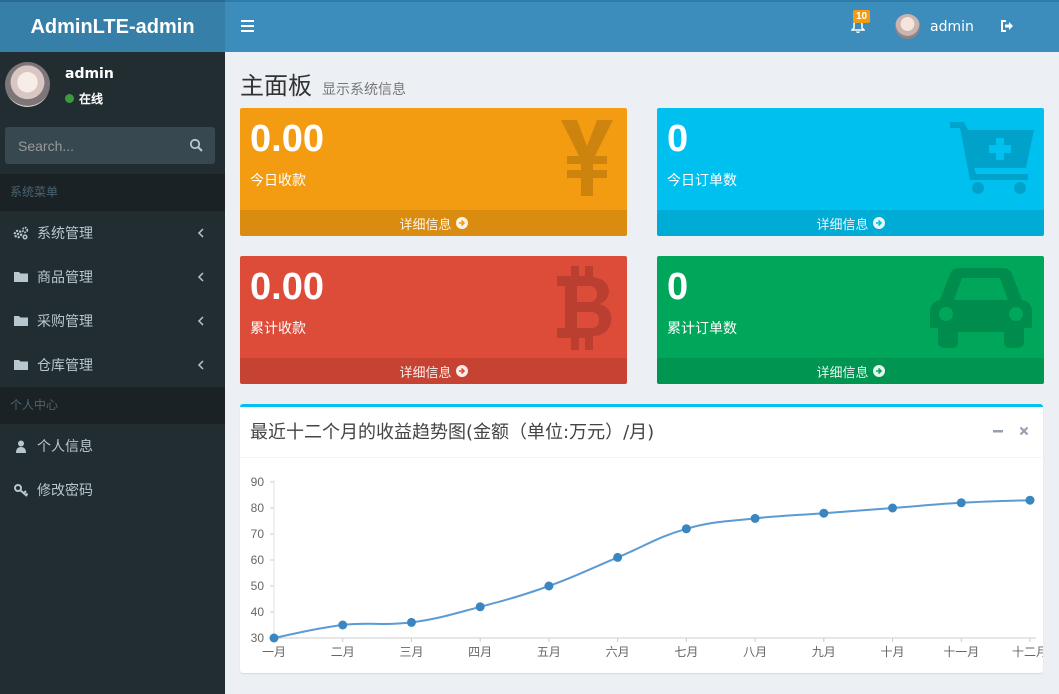 The width and height of the screenshot is (1059, 694). What do you see at coordinates (21, 446) in the screenshot?
I see `user-icon` at bounding box center [21, 446].